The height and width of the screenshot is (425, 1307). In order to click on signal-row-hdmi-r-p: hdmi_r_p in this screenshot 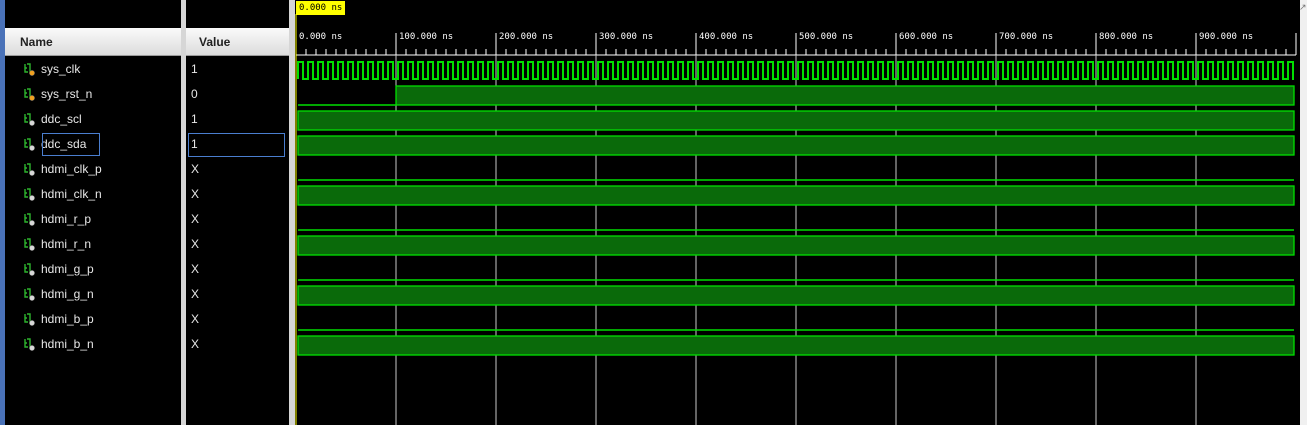, I will do `click(99, 219)`.